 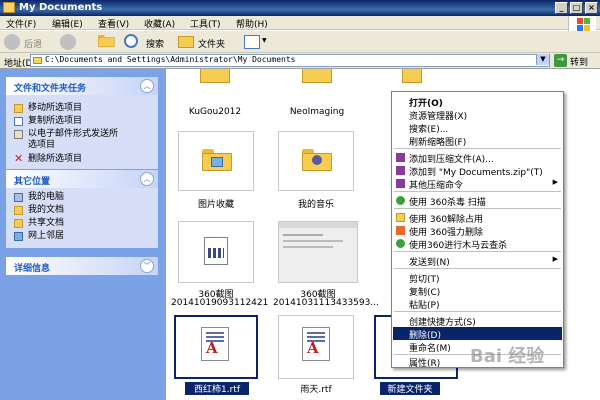 I want to click on image-file-icon, so click(x=216, y=251).